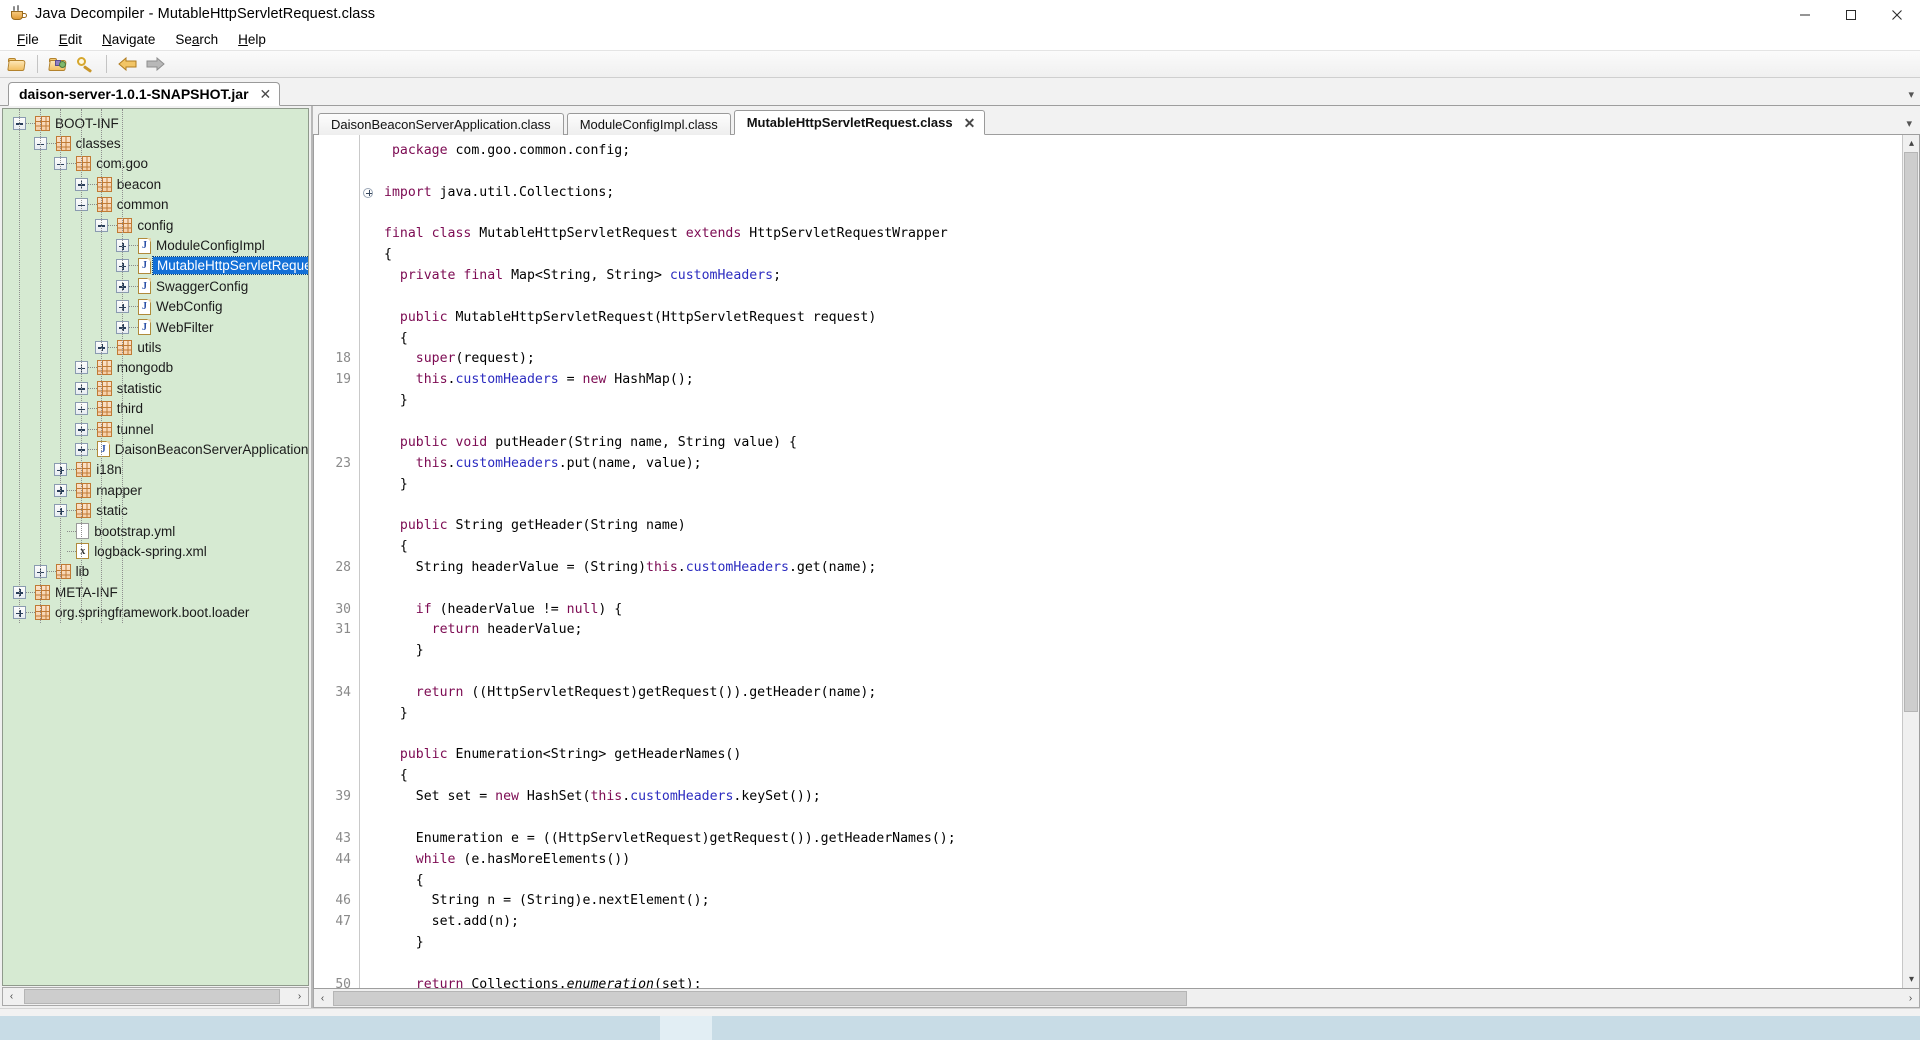 Image resolution: width=1920 pixels, height=1040 pixels. Describe the element at coordinates (1909, 123) in the screenshot. I see `file-tab-overflow-icon: ▾` at that location.